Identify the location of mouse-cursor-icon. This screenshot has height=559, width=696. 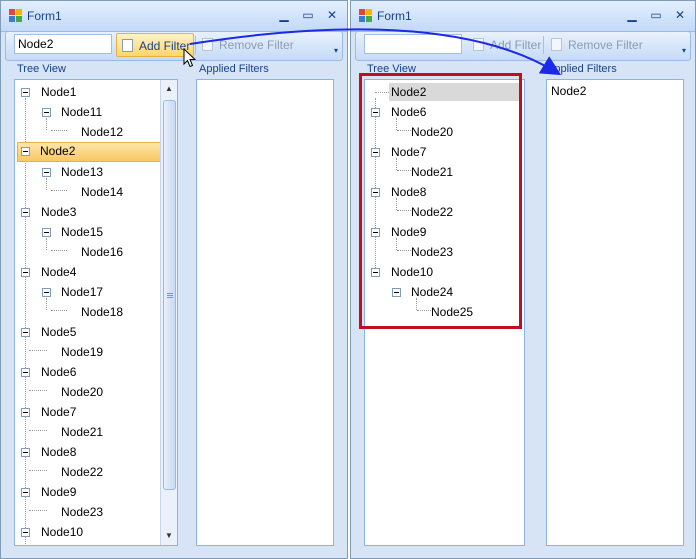
(190, 58).